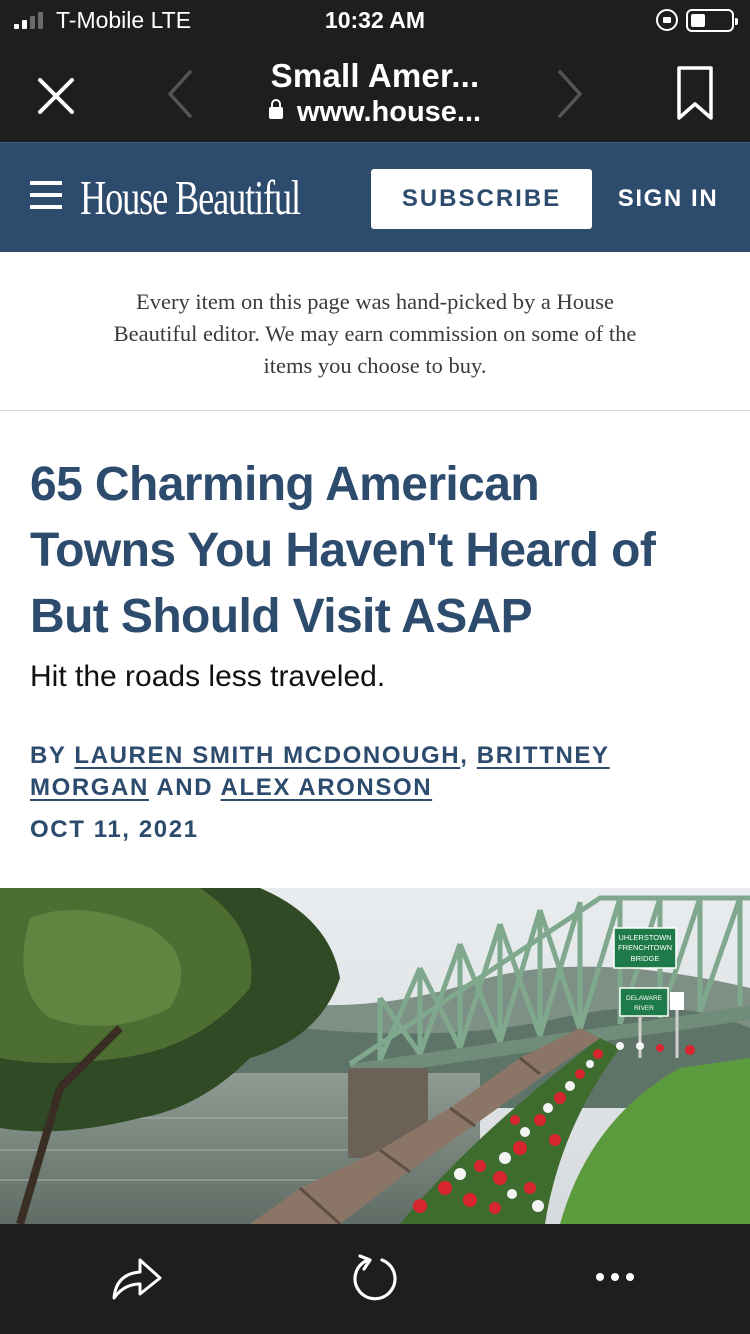  Describe the element at coordinates (208, 676) in the screenshot. I see `article-dek: Hit the roads less traveled.` at that location.